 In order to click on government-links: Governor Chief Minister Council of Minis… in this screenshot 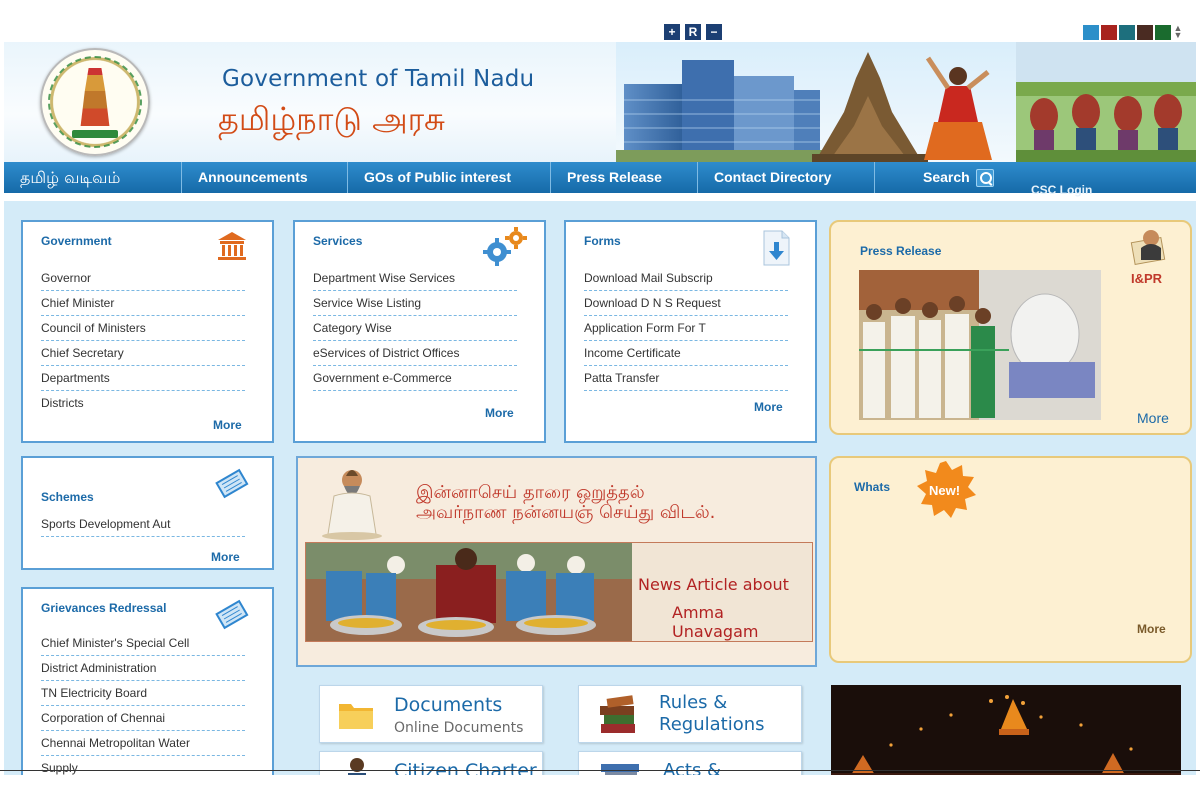, I will do `click(143, 341)`.